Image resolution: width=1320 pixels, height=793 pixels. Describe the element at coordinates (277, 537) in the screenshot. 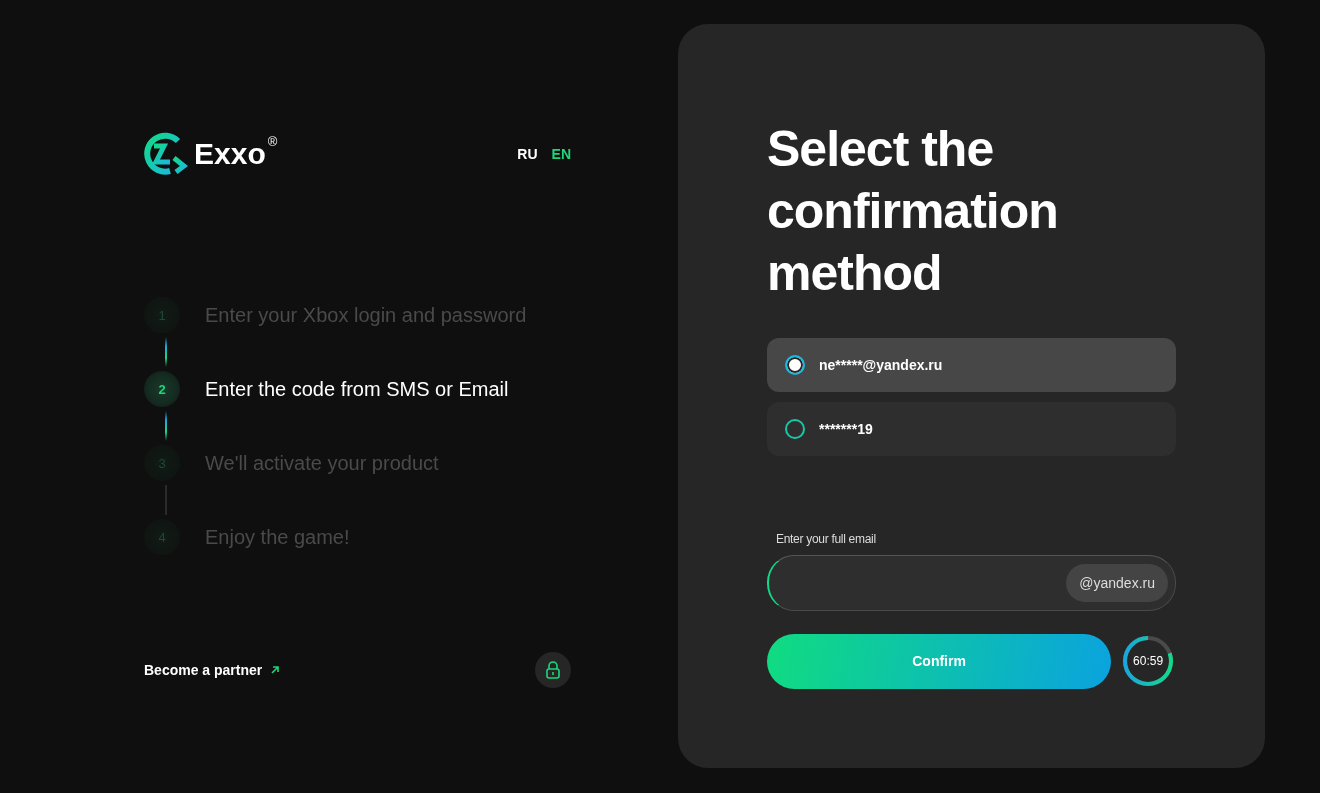

I see `step-label: Enjoy the game!` at that location.